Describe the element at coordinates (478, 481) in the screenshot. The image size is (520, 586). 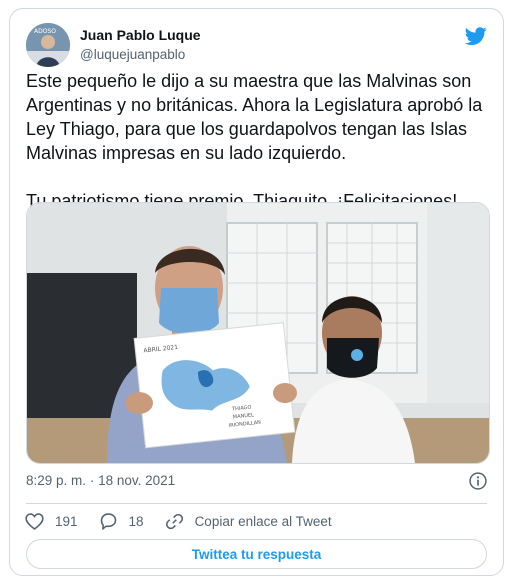
I see `info-icon` at that location.